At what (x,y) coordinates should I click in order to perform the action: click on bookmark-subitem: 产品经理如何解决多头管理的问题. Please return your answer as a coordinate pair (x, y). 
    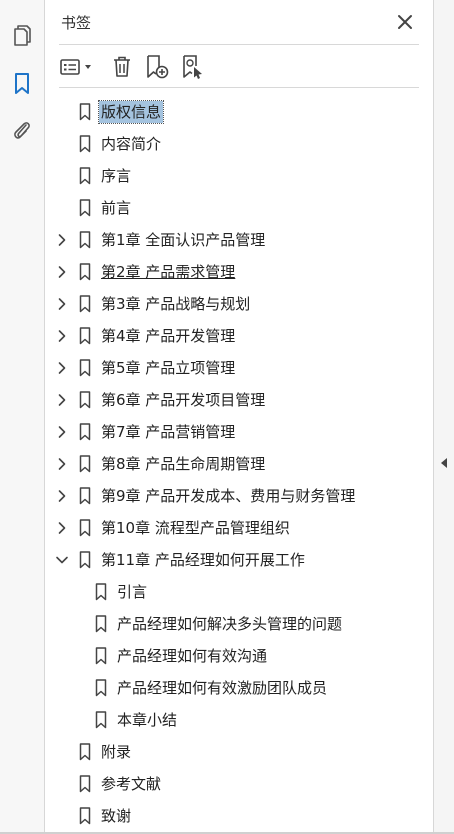
    Looking at the image, I should click on (239, 624).